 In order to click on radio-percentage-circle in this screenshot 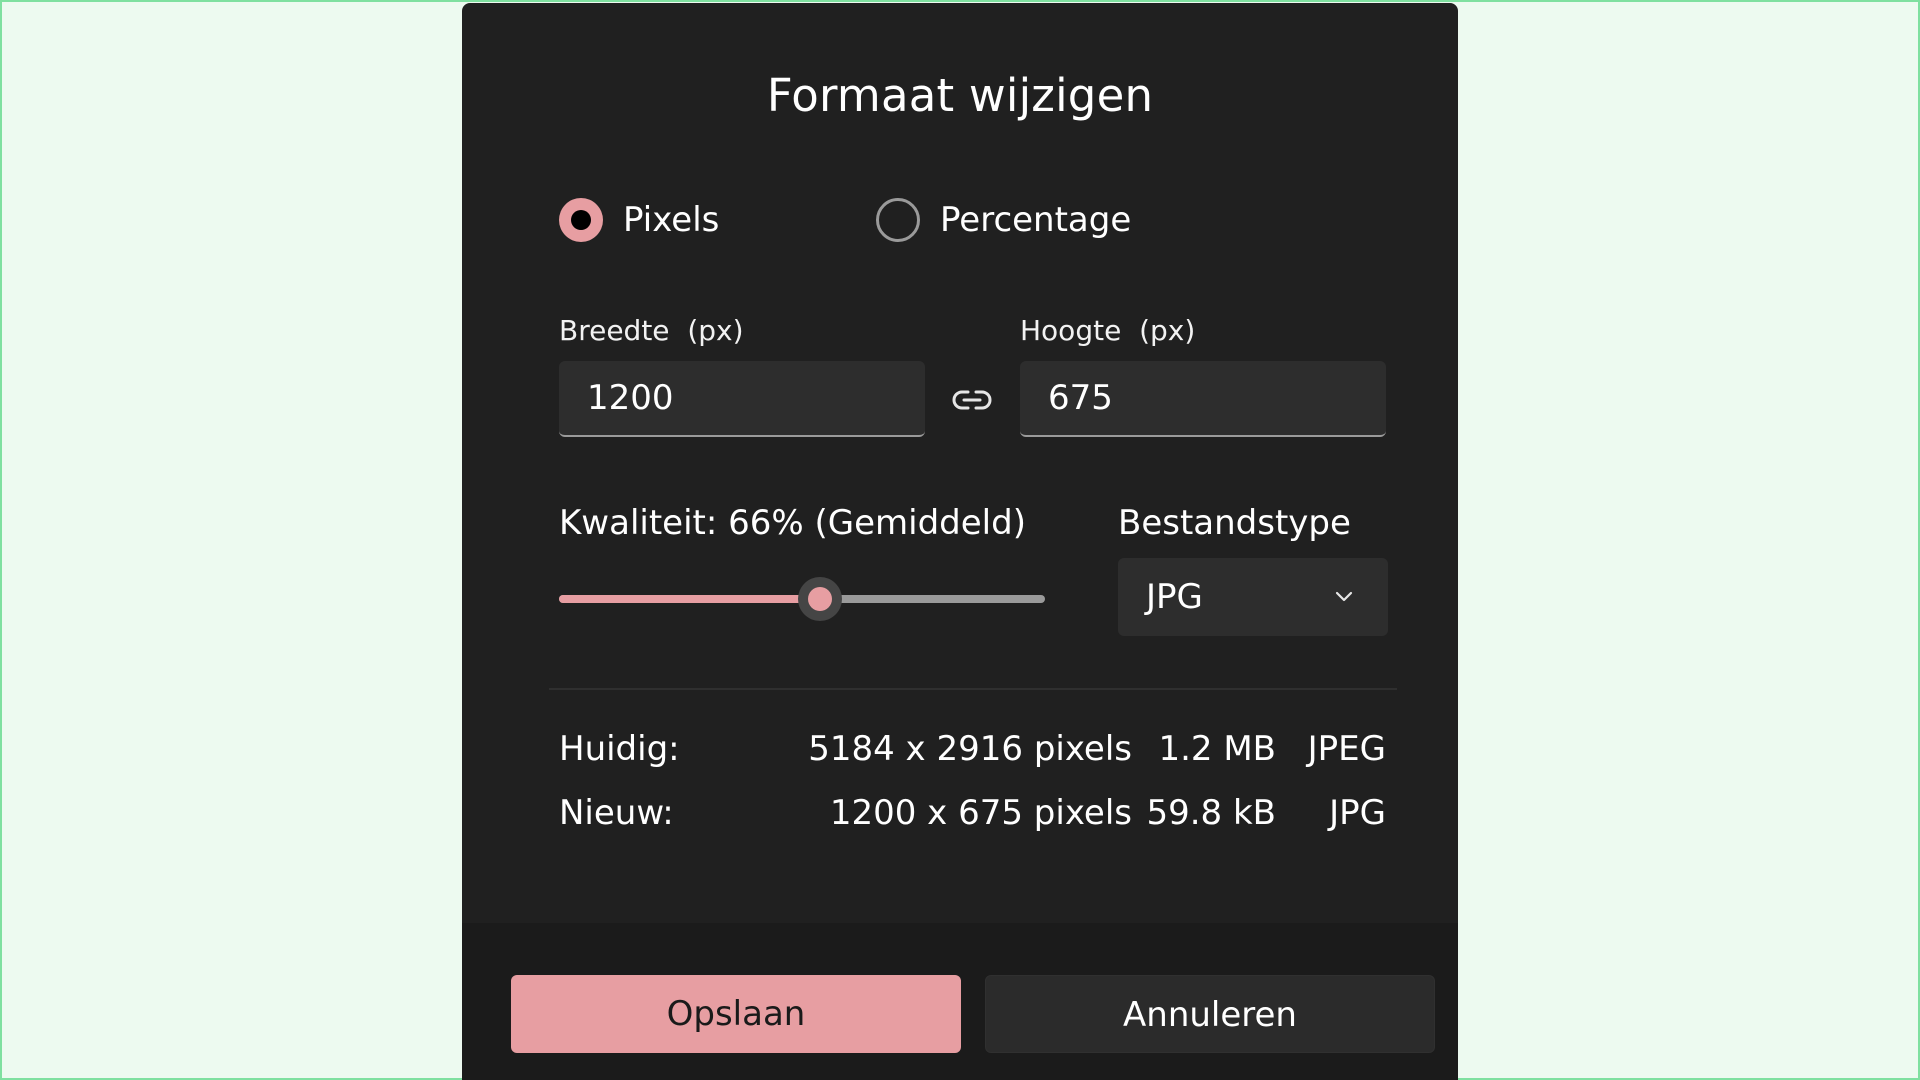, I will do `click(898, 220)`.